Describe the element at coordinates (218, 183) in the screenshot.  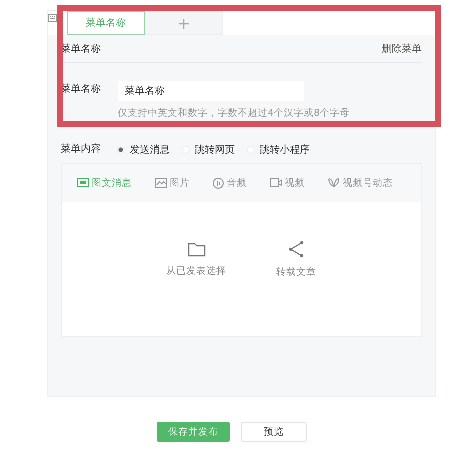
I see `audio-icon` at that location.